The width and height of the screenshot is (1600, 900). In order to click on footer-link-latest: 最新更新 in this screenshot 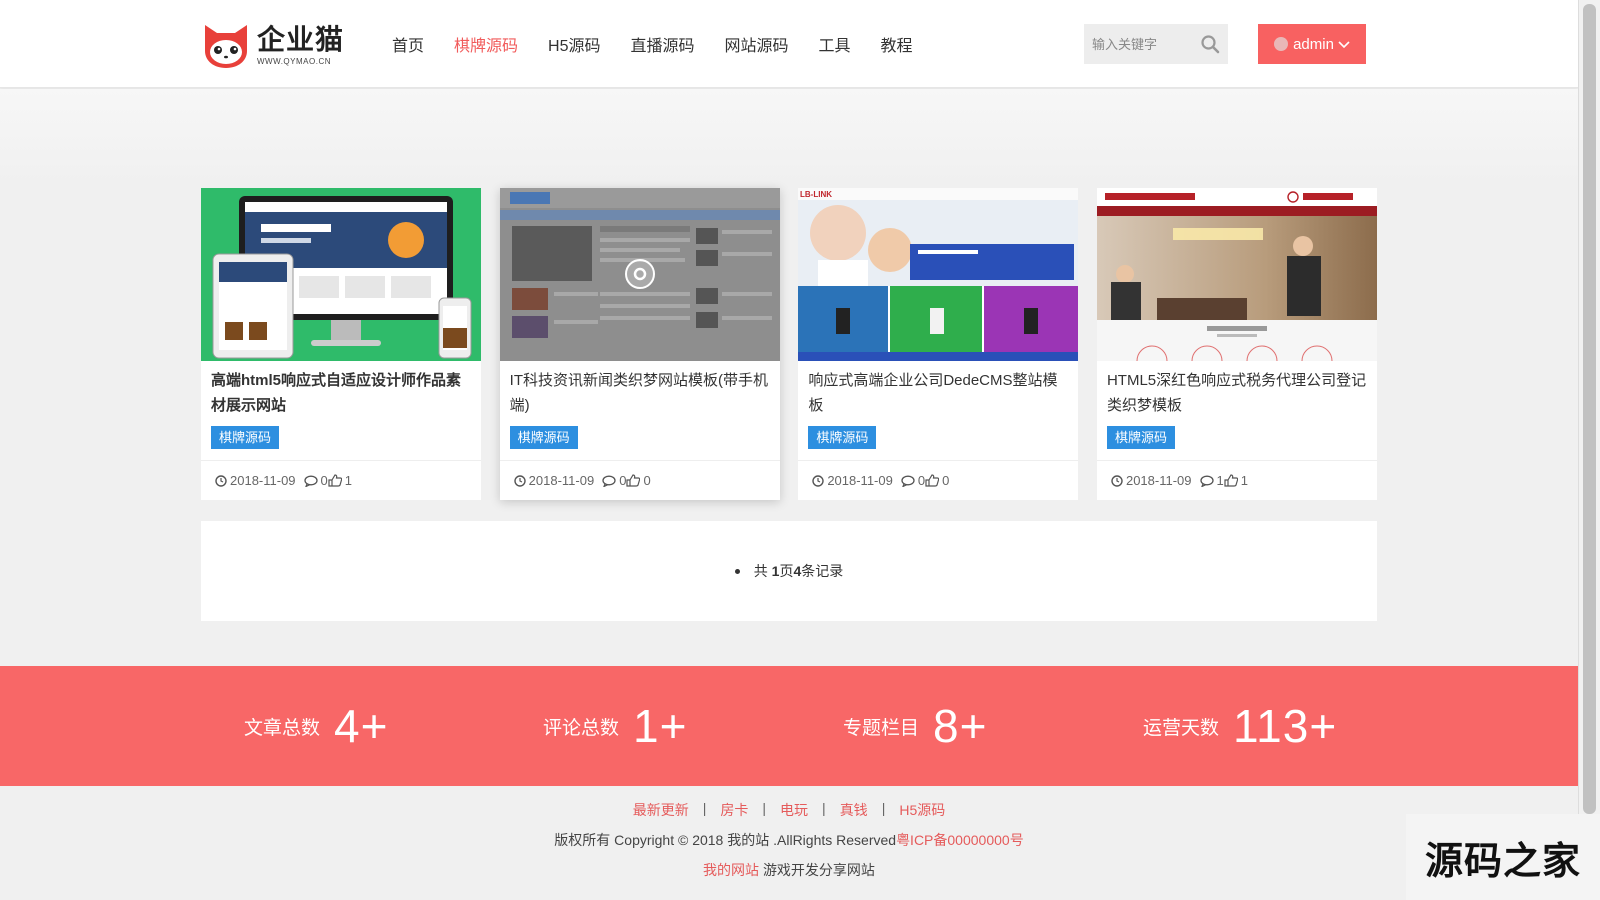, I will do `click(661, 810)`.